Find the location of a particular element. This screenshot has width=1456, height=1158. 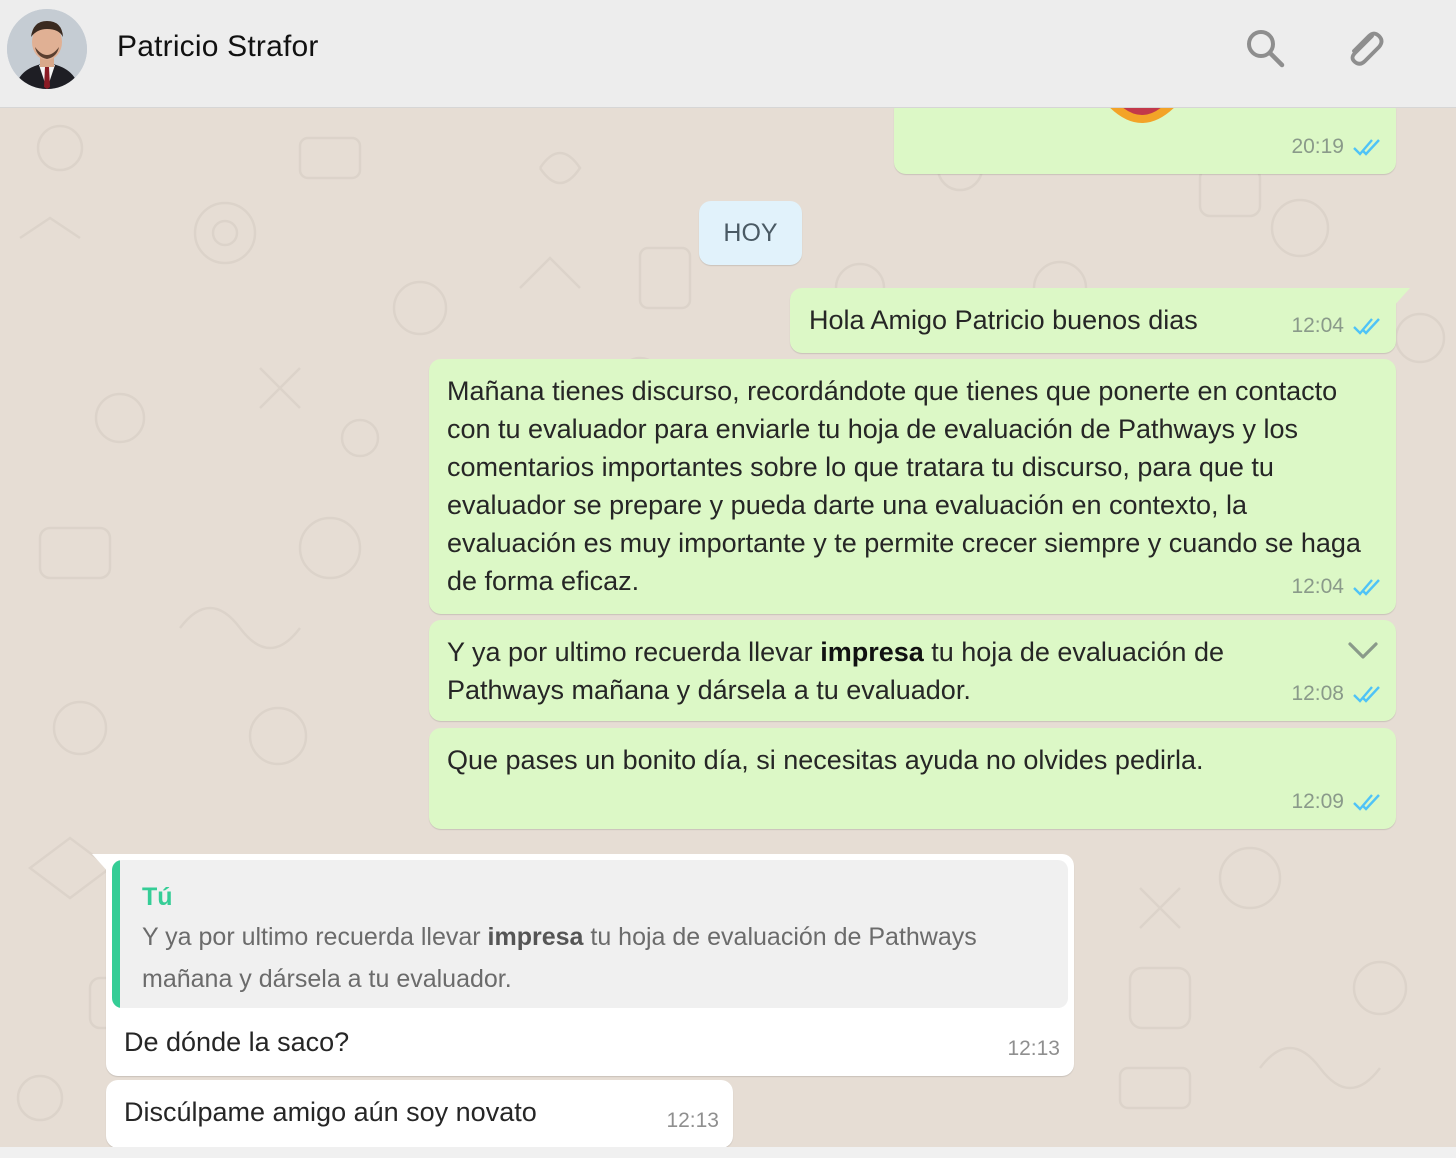

composer-edge is located at coordinates (728, 1152).